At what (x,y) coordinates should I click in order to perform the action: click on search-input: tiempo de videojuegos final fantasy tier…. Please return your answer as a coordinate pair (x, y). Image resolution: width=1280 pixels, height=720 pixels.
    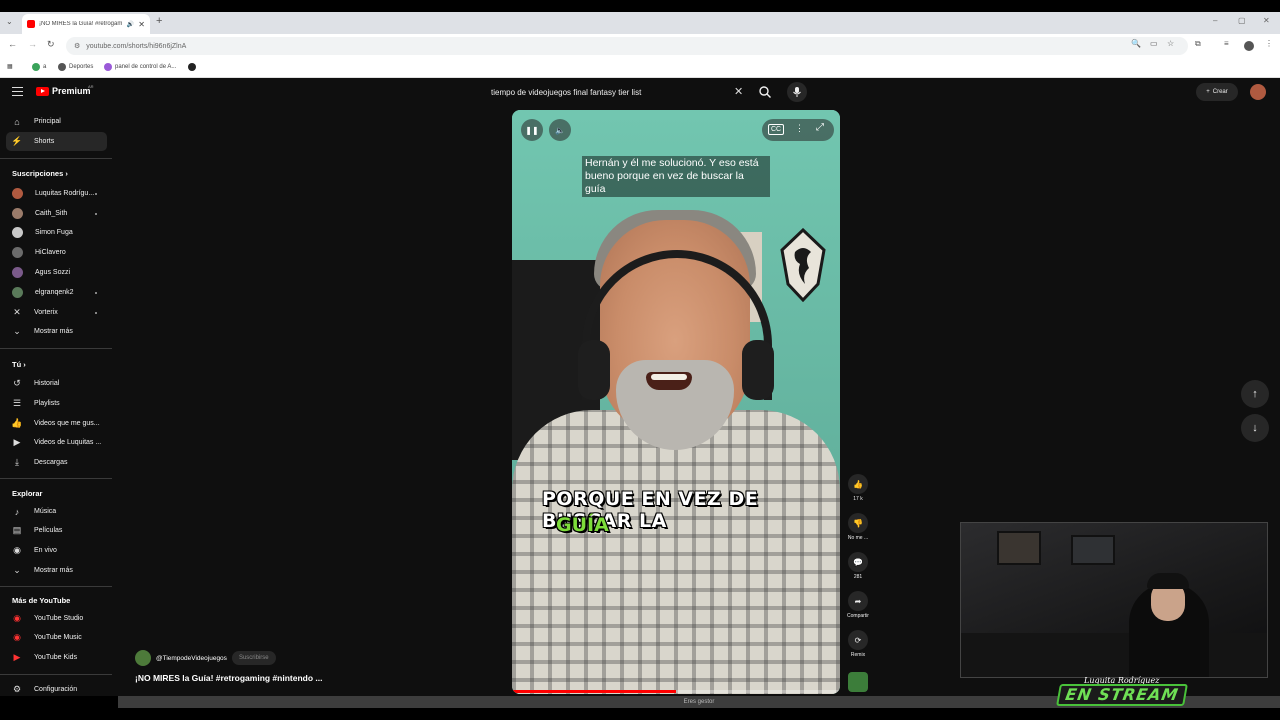
    Looking at the image, I should click on (634, 92).